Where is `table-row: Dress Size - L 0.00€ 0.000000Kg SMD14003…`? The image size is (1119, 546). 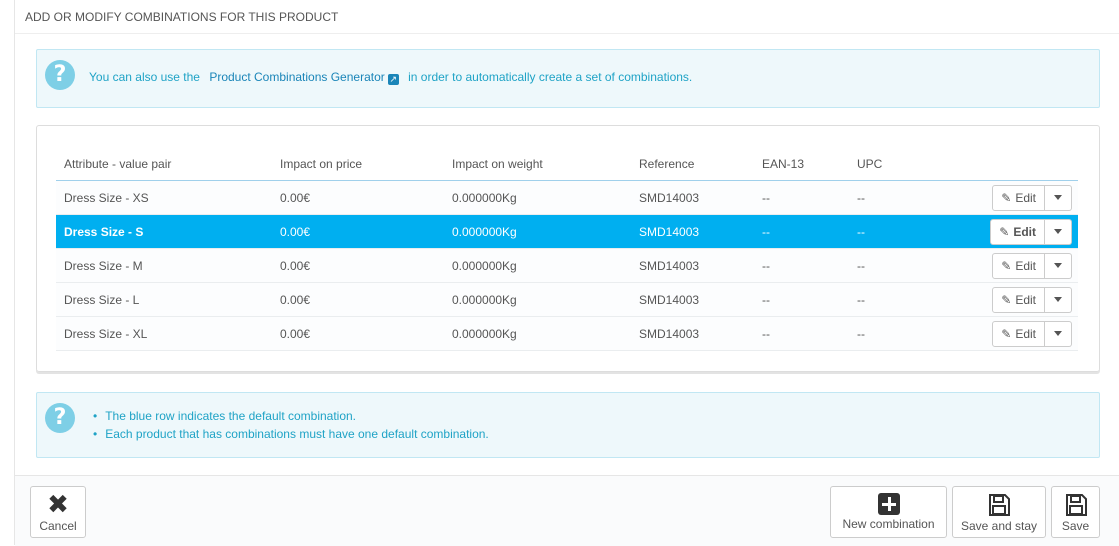 table-row: Dress Size - L 0.00€ 0.000000Kg SMD14003… is located at coordinates (567, 299).